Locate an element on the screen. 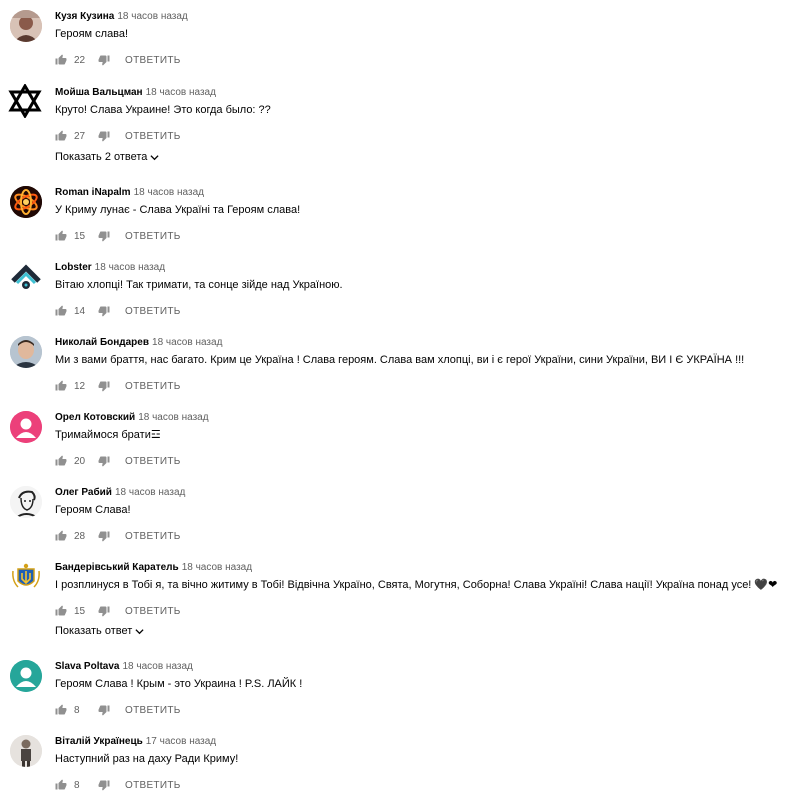  comment-actions: 20 ОТВЕТИТЬ is located at coordinates (118, 461).